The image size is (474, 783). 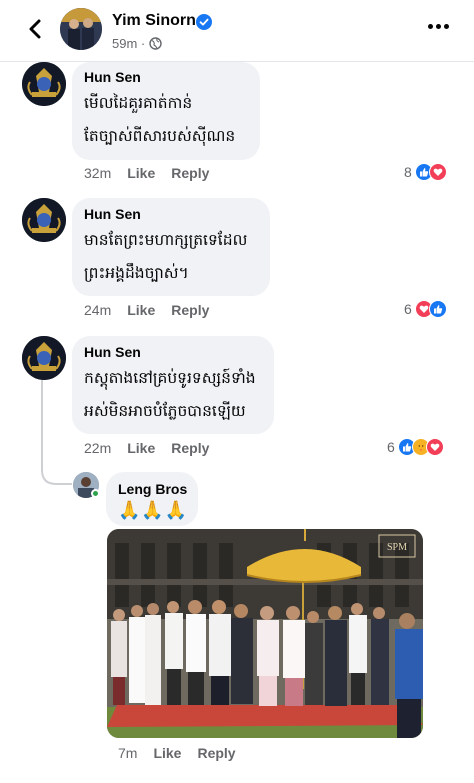 I want to click on post-time: 59m ·, so click(x=129, y=43).